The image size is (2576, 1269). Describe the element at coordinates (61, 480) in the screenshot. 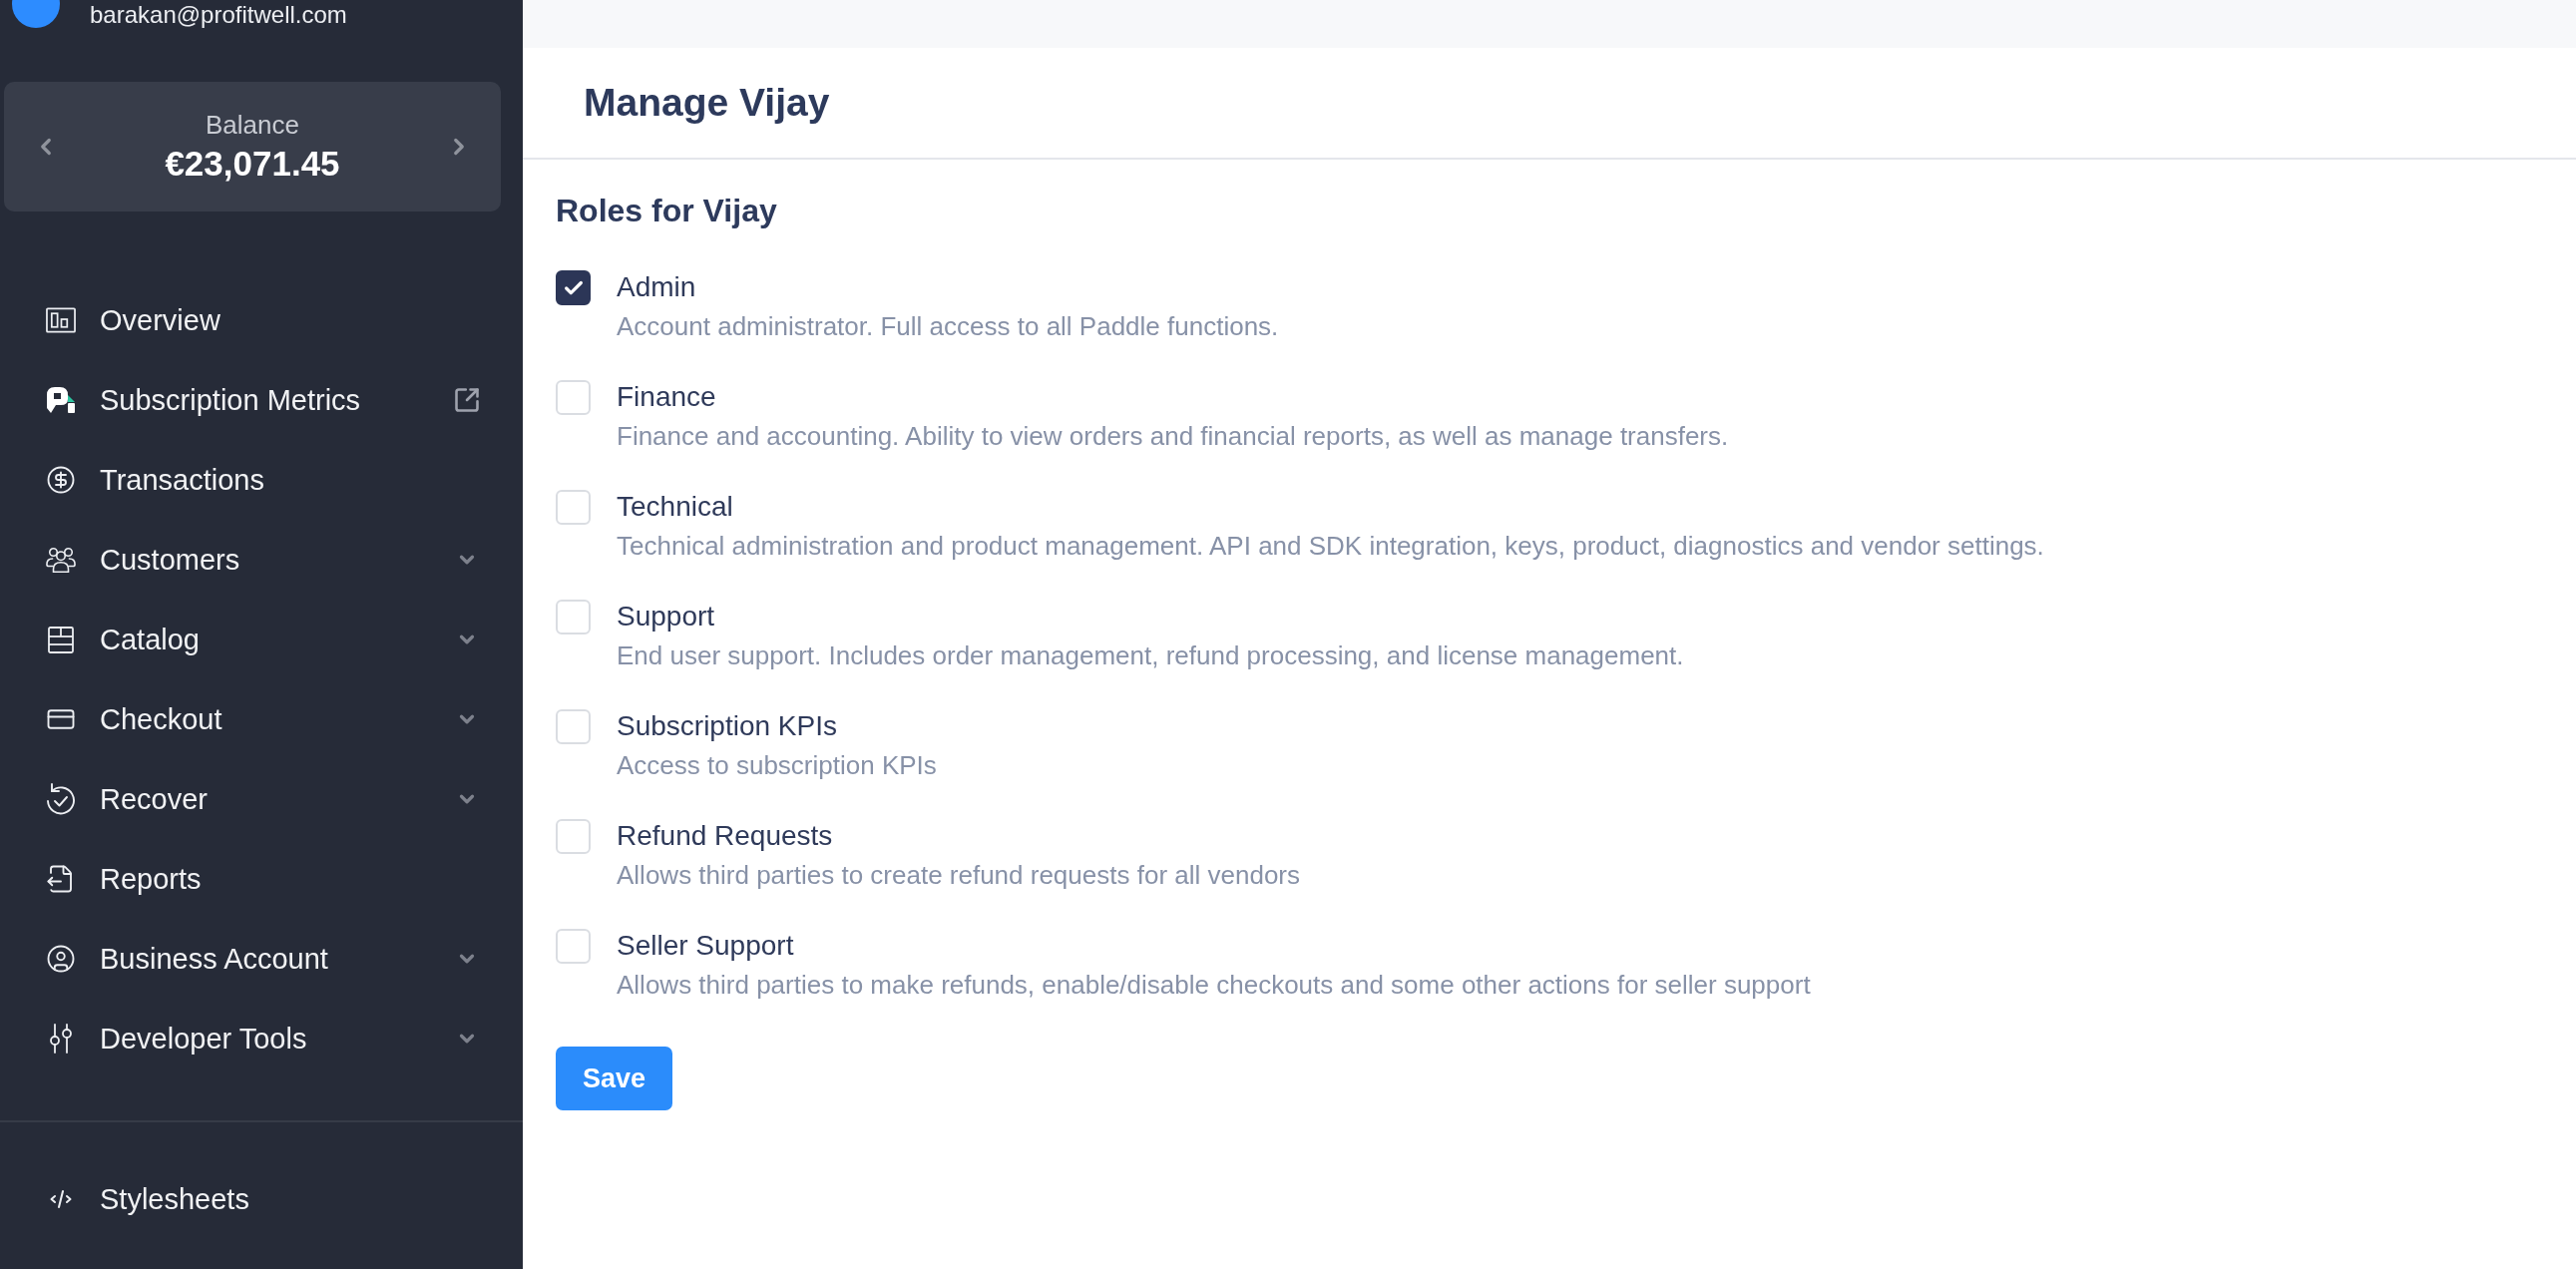

I see `dollar-circle-icon` at that location.